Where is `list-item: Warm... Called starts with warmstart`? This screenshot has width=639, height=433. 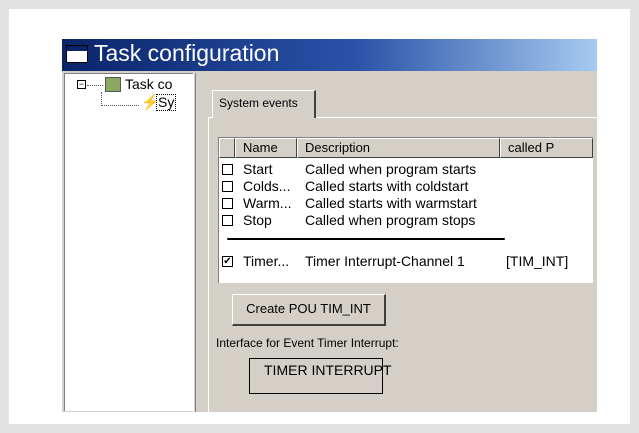
list-item: Warm... Called starts with warmstart is located at coordinates (406, 203).